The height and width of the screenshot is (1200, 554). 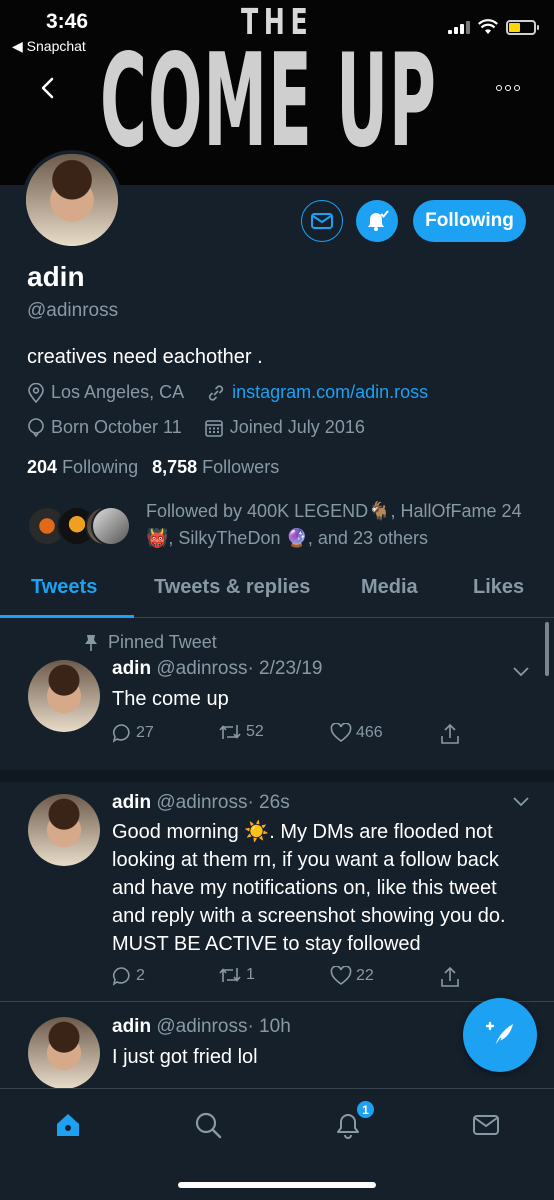 What do you see at coordinates (255, 731) in the screenshot?
I see `retweet-count: 52` at bounding box center [255, 731].